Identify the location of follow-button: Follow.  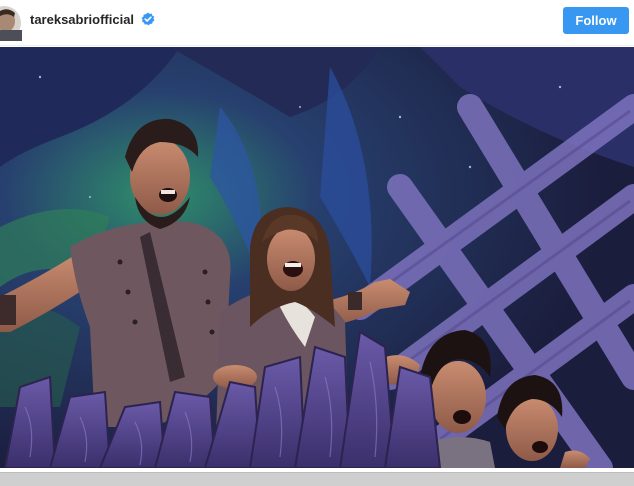
(596, 20).